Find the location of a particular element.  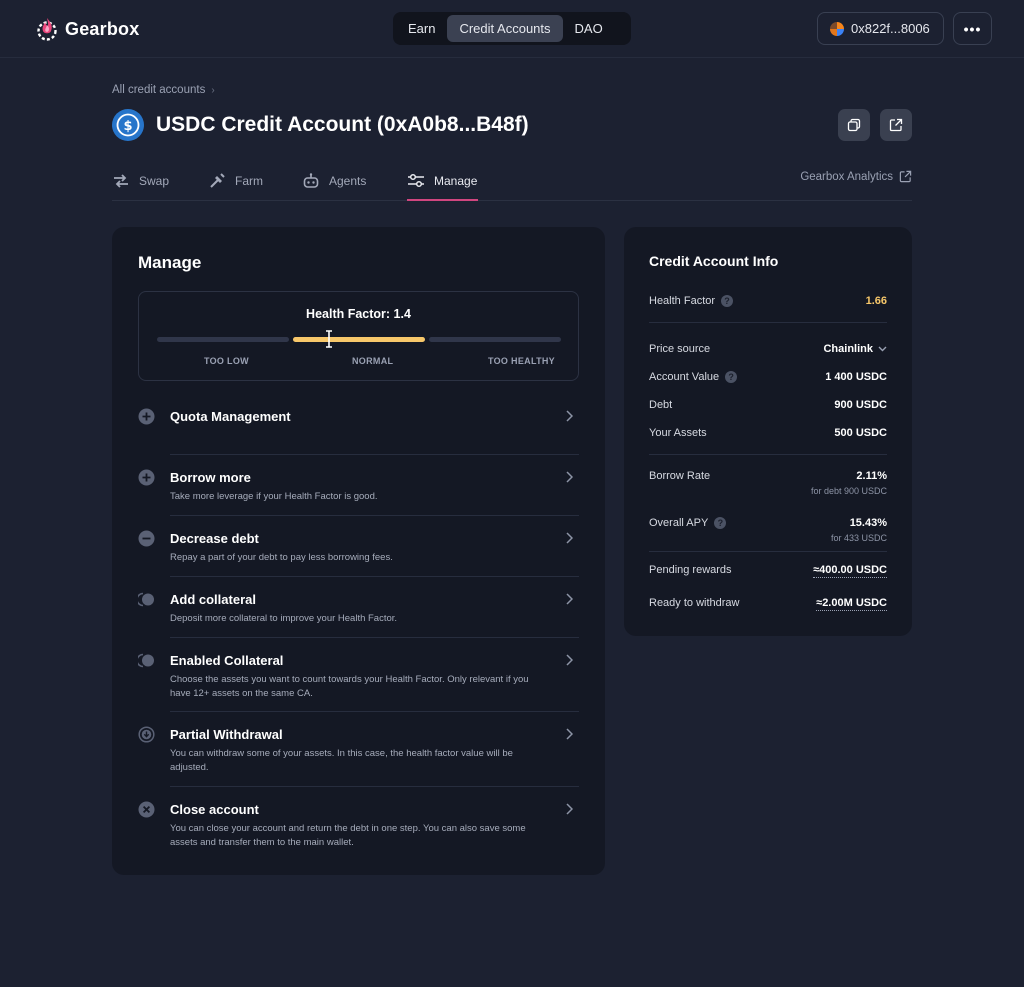

item-title: Add collateral is located at coordinates (213, 599).